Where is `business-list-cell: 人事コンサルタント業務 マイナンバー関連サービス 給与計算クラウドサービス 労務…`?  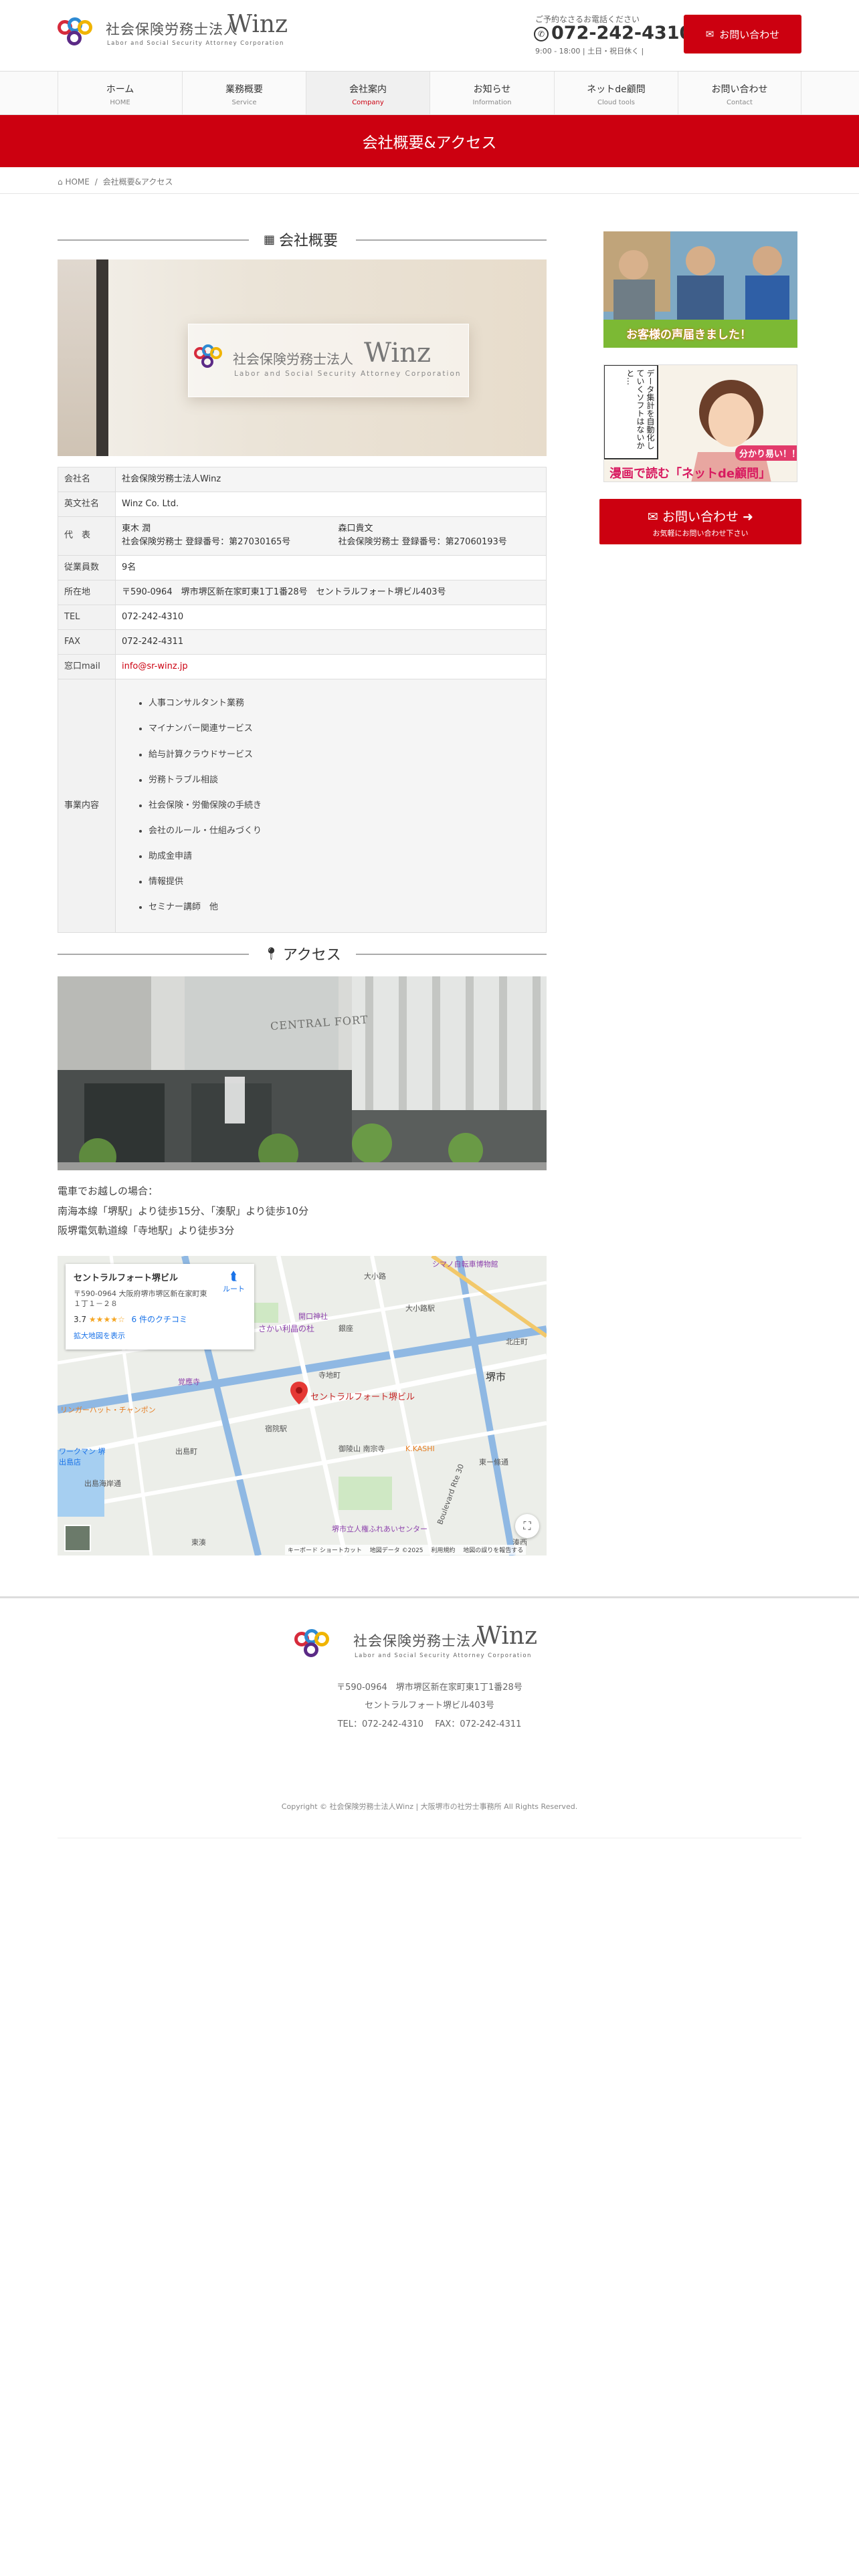 business-list-cell: 人事コンサルタント業務 マイナンバー関連サービス 給与計算クラウドサービス 労務… is located at coordinates (331, 806).